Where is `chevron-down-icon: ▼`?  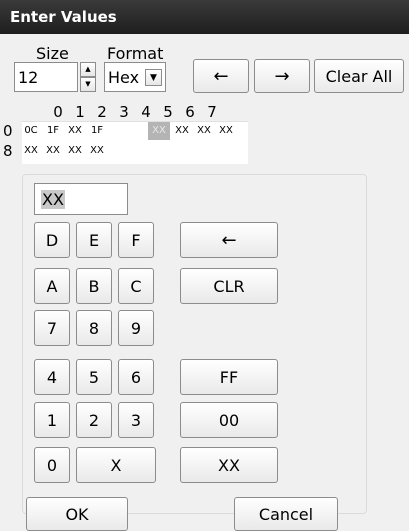 chevron-down-icon: ▼ is located at coordinates (153, 77).